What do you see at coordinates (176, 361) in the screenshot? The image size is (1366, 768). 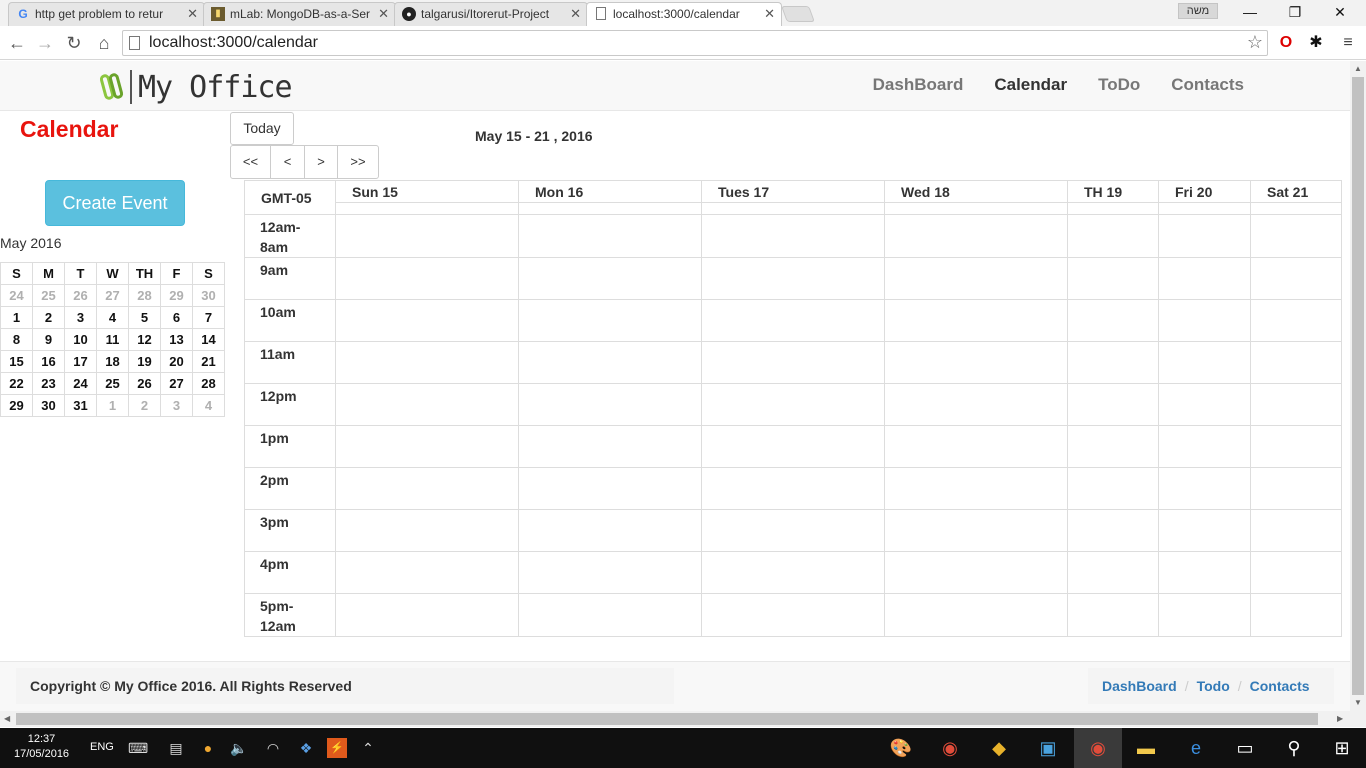 I see `mini-calendar-day: 20` at bounding box center [176, 361].